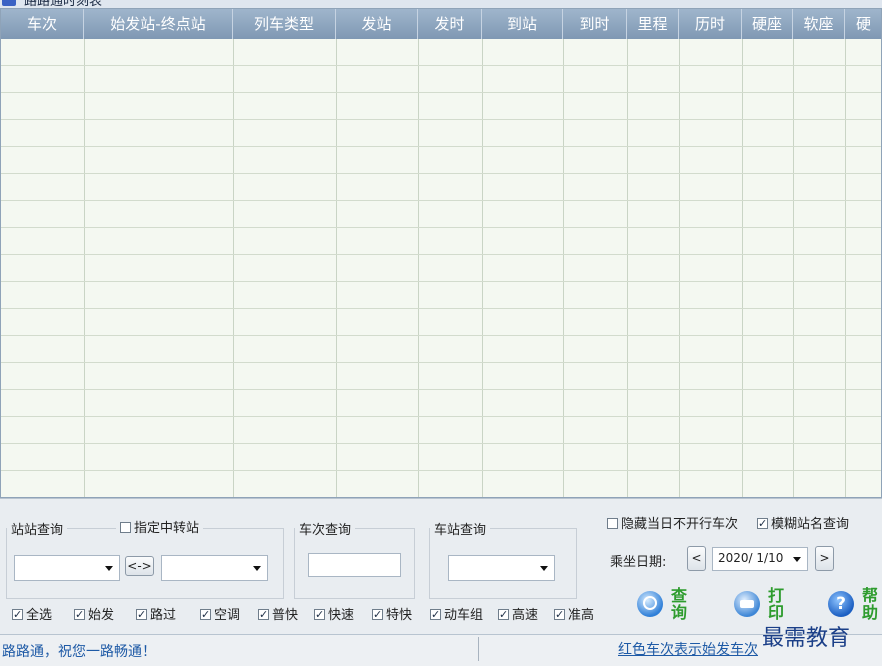  Describe the element at coordinates (680, 524) in the screenshot. I see `hide-not-running-label: 隐藏当日不开行车次` at that location.